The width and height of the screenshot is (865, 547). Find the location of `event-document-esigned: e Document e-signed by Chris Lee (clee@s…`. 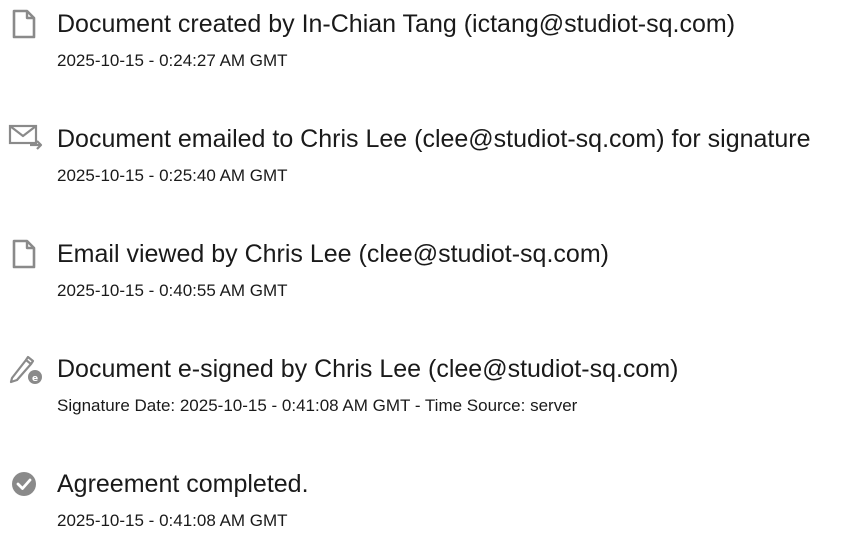

event-document-esigned: e Document e-signed by Chris Lee (clee@s… is located at coordinates (432, 392).